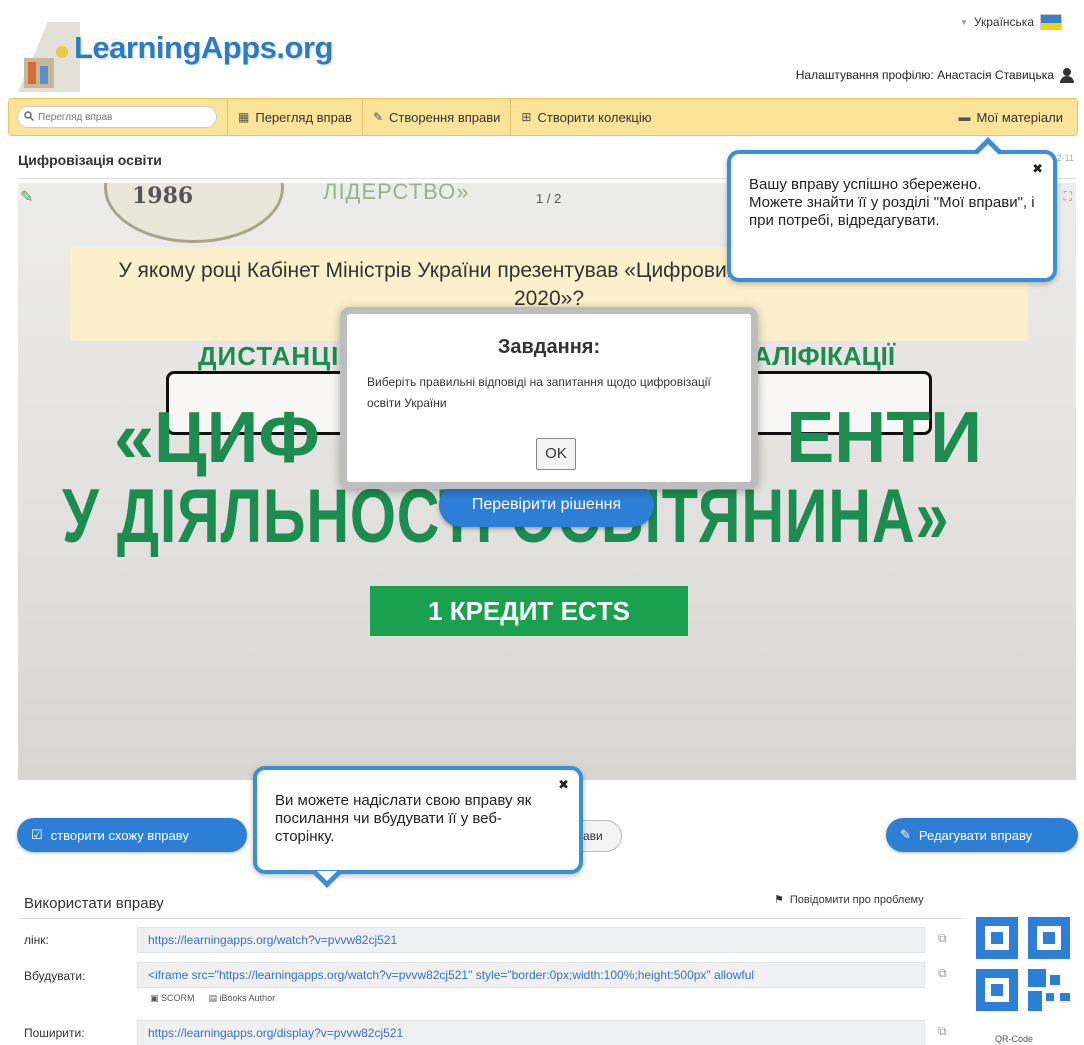 The height and width of the screenshot is (1045, 1084). Describe the element at coordinates (203, 48) in the screenshot. I see `logo: LearningApps.org` at that location.